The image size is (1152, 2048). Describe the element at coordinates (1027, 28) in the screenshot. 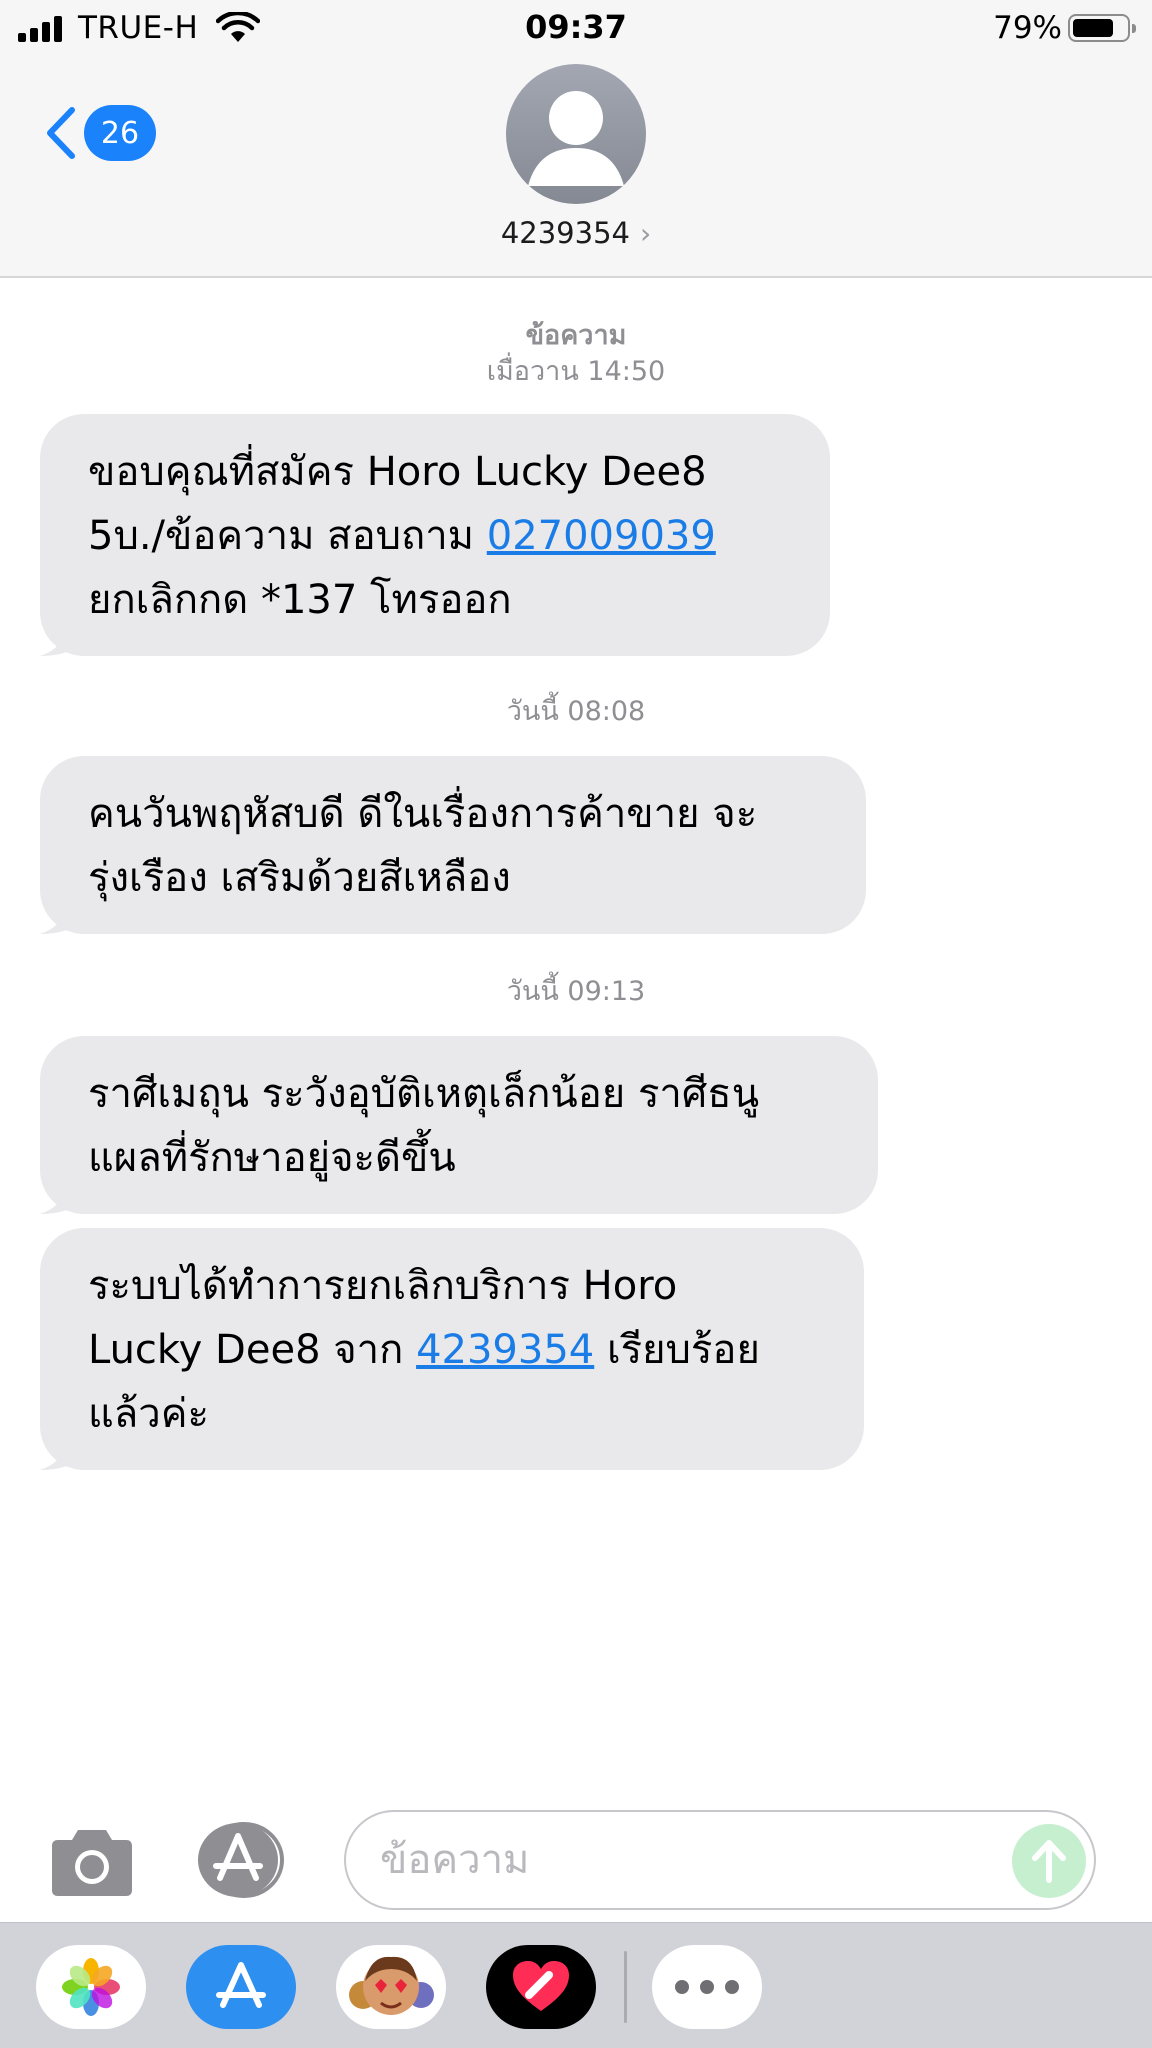

I see `battery-percentage: 79%` at that location.